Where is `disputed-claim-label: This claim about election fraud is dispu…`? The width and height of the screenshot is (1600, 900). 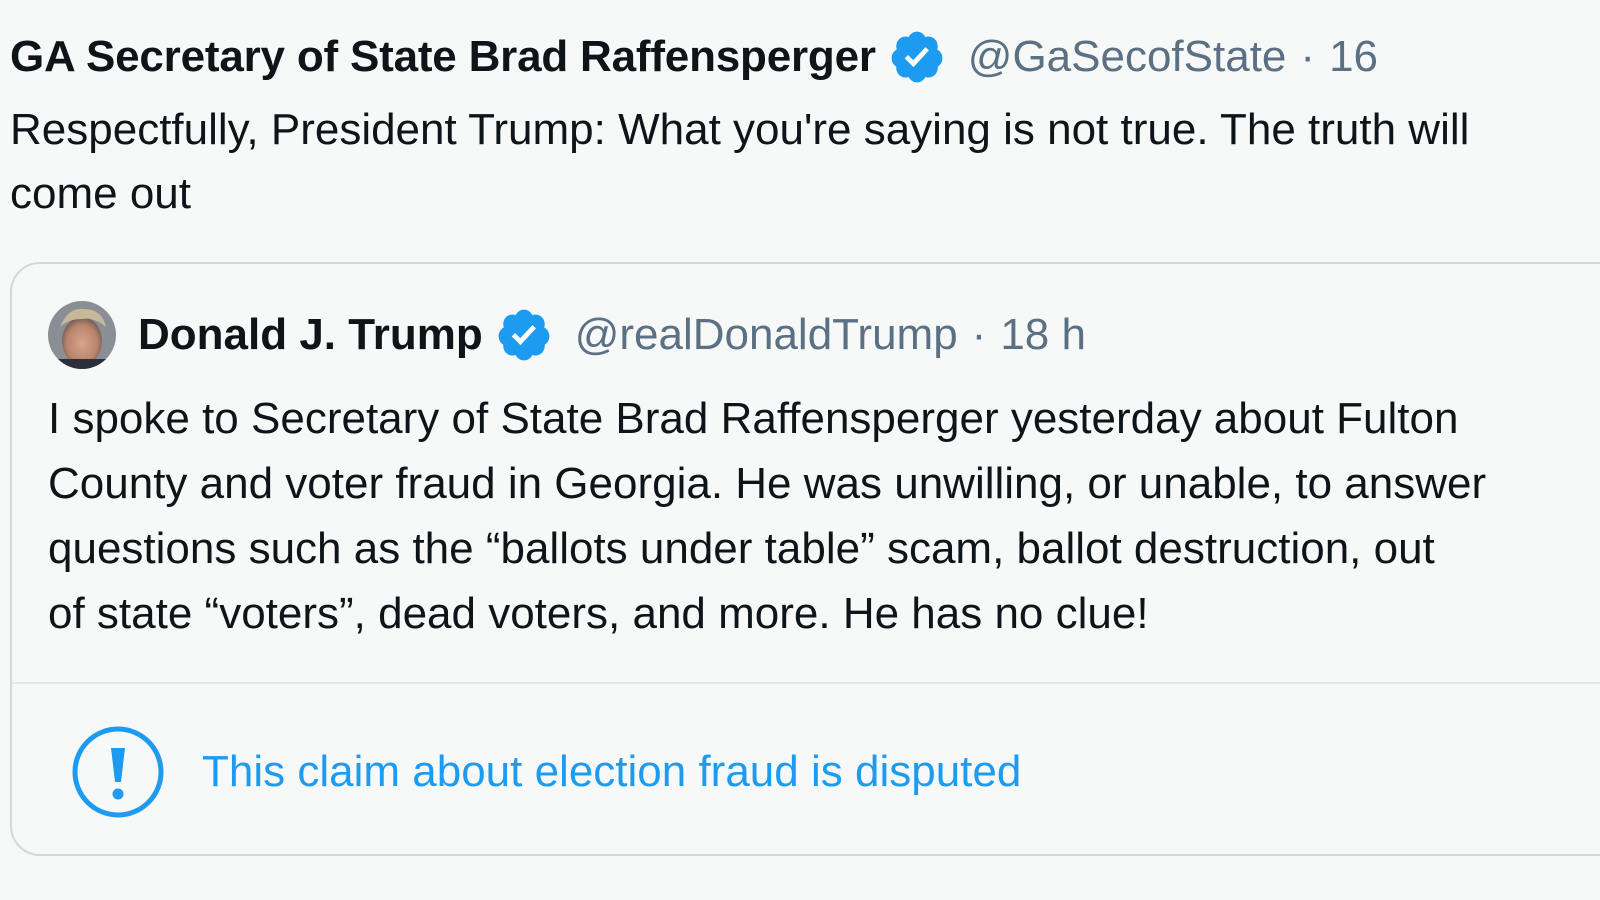 disputed-claim-label: This claim about election fraud is dispu… is located at coordinates (611, 772).